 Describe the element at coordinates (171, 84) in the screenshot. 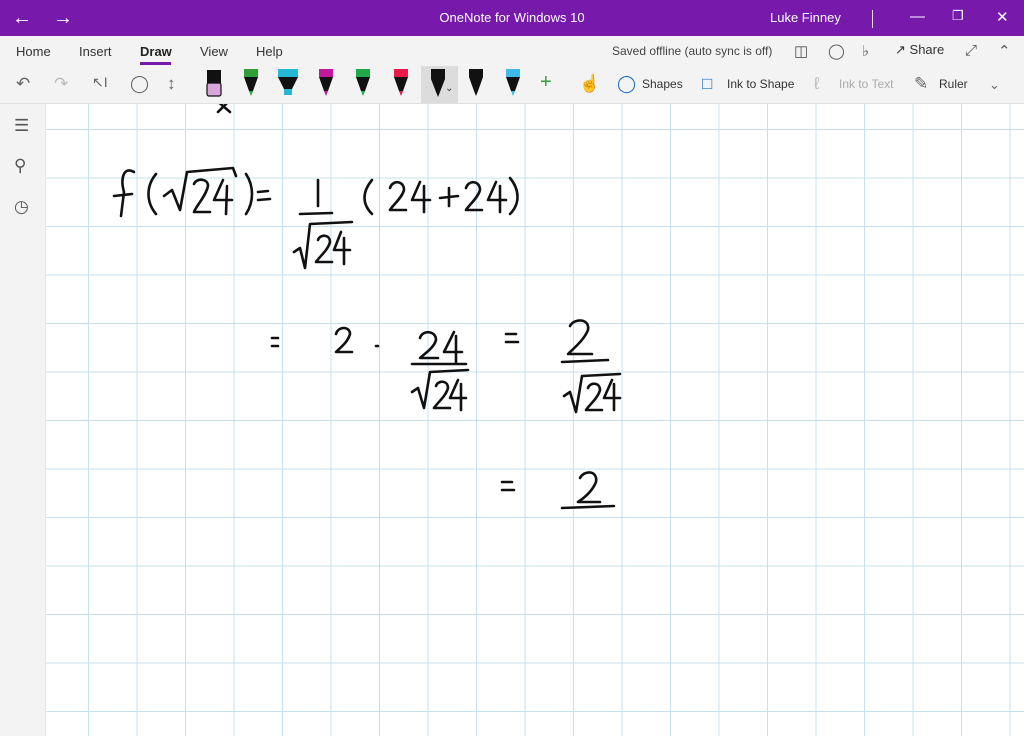

I see `add-space-icon: ↕` at that location.